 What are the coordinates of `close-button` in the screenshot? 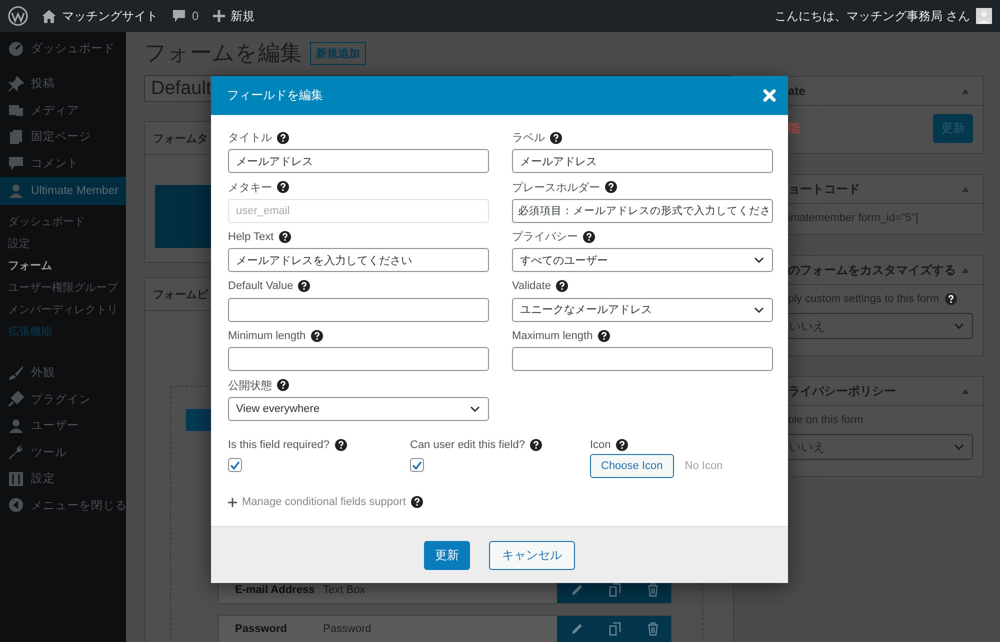 It's located at (769, 95).